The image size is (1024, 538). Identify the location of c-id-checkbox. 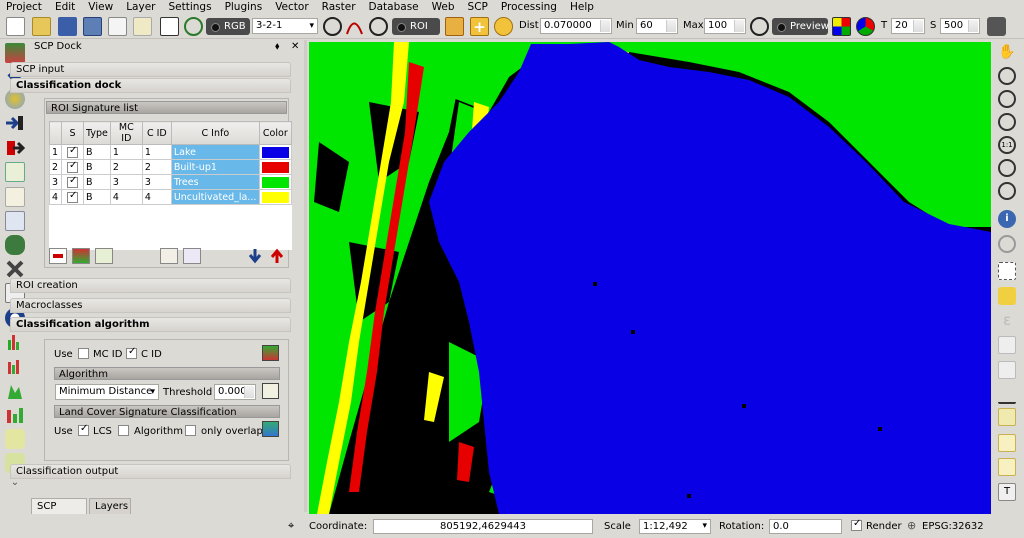
(131, 352).